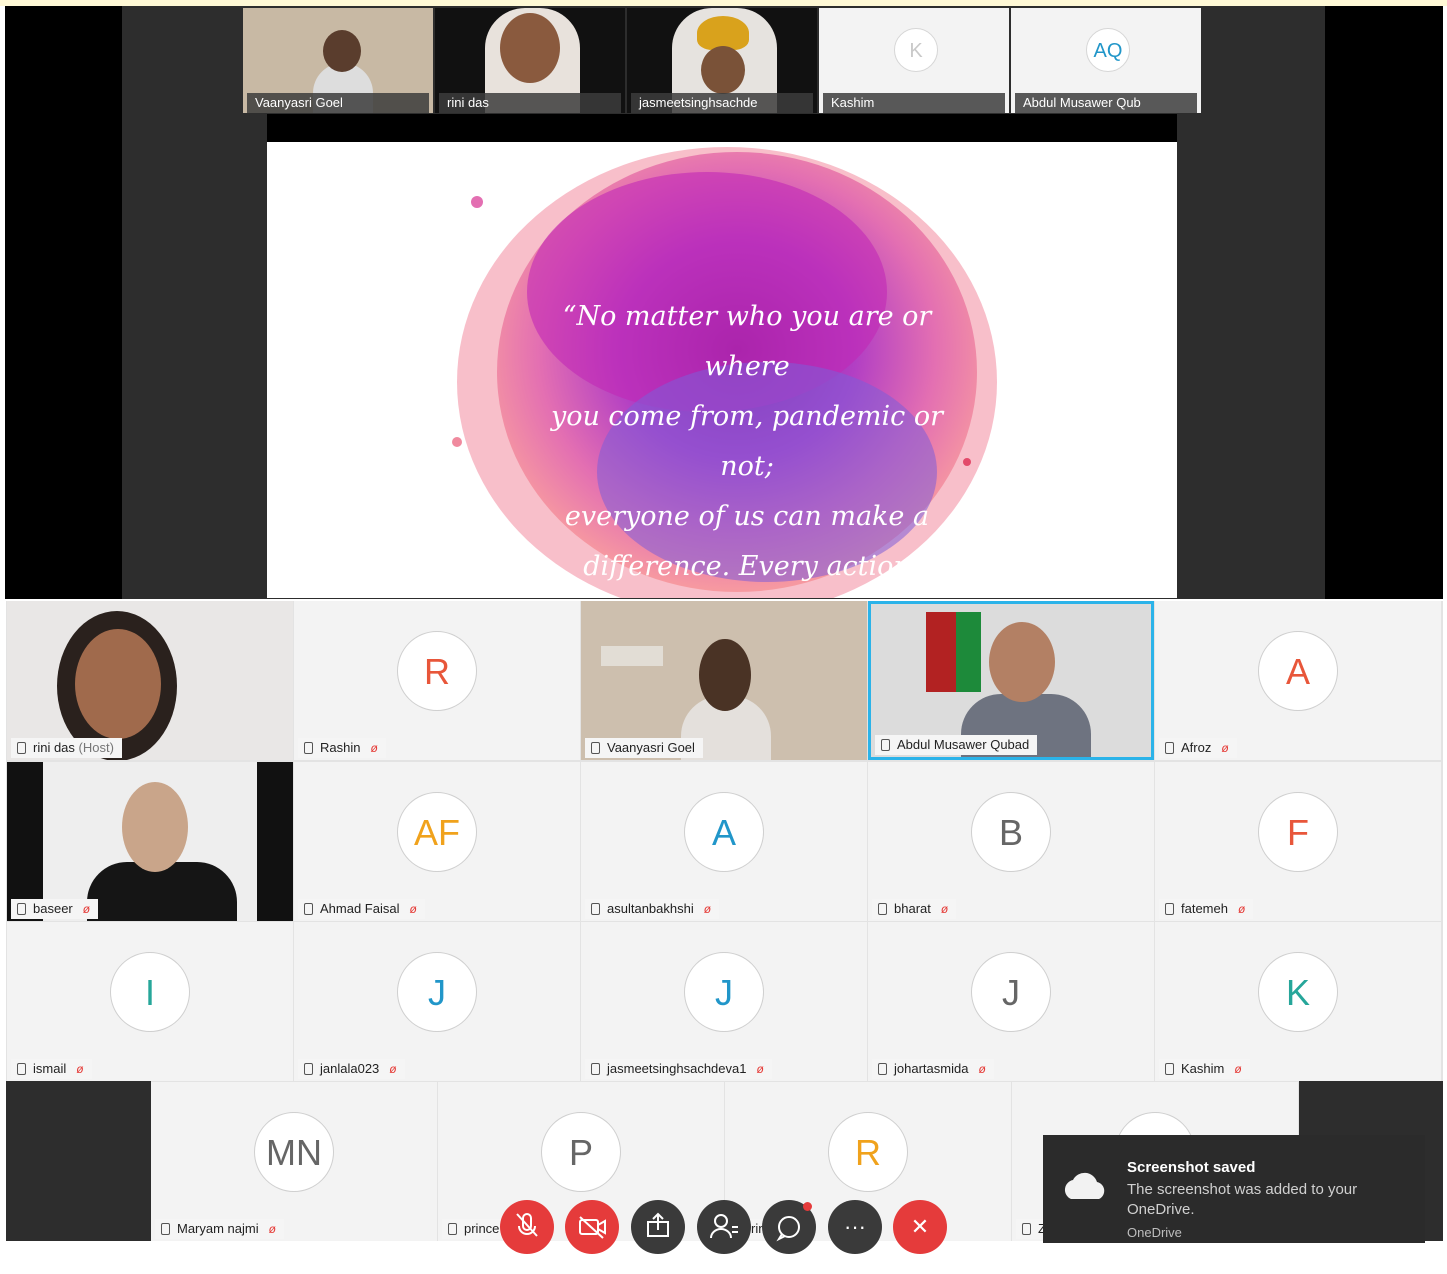  Describe the element at coordinates (54, 747) in the screenshot. I see `participant-name: rini das` at that location.